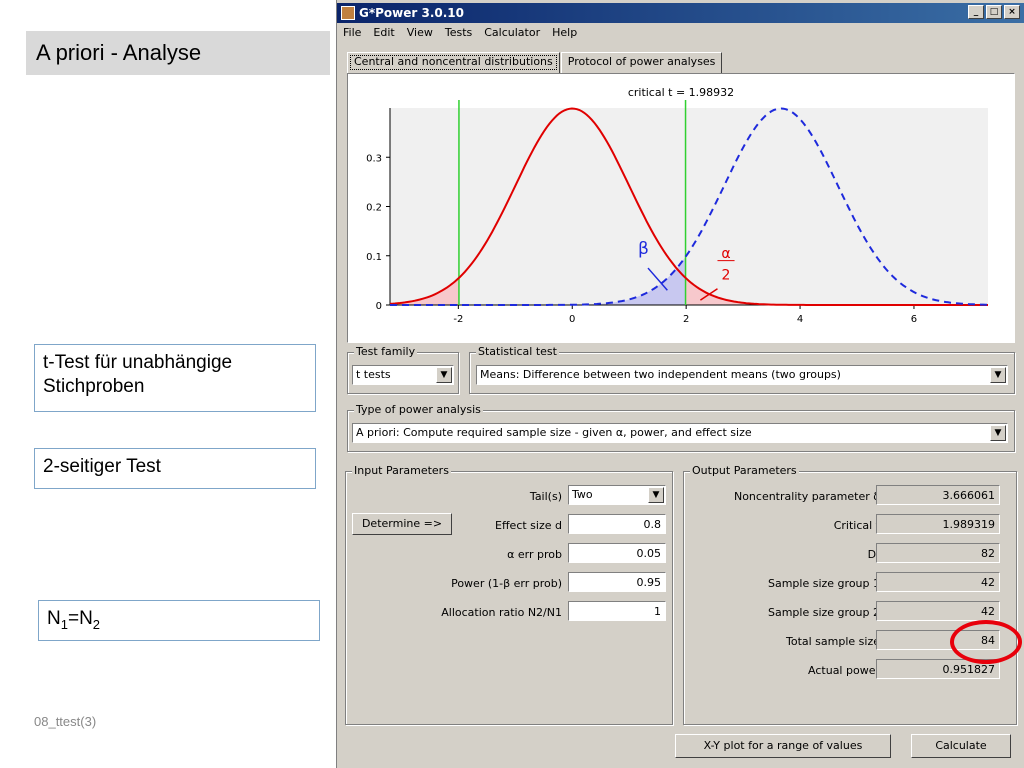 The height and width of the screenshot is (768, 1024). I want to click on callout-n-base: N, so click(54, 618).